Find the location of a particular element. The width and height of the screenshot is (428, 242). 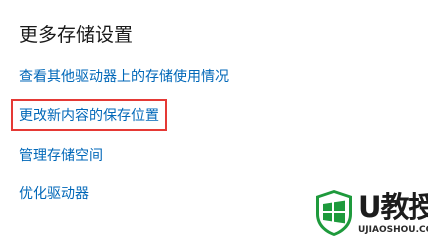

manage-storage-spaces-link: 管理存储空间 is located at coordinates (61, 156).